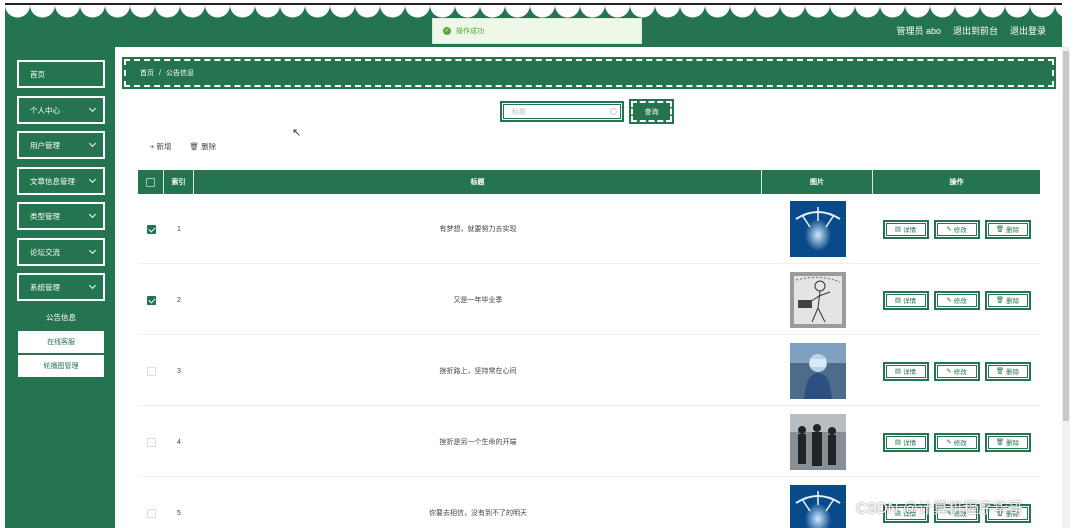 This screenshot has width=1082, height=528. Describe the element at coordinates (537, 31) in the screenshot. I see `success-toast: ✓ 操作成功` at that location.